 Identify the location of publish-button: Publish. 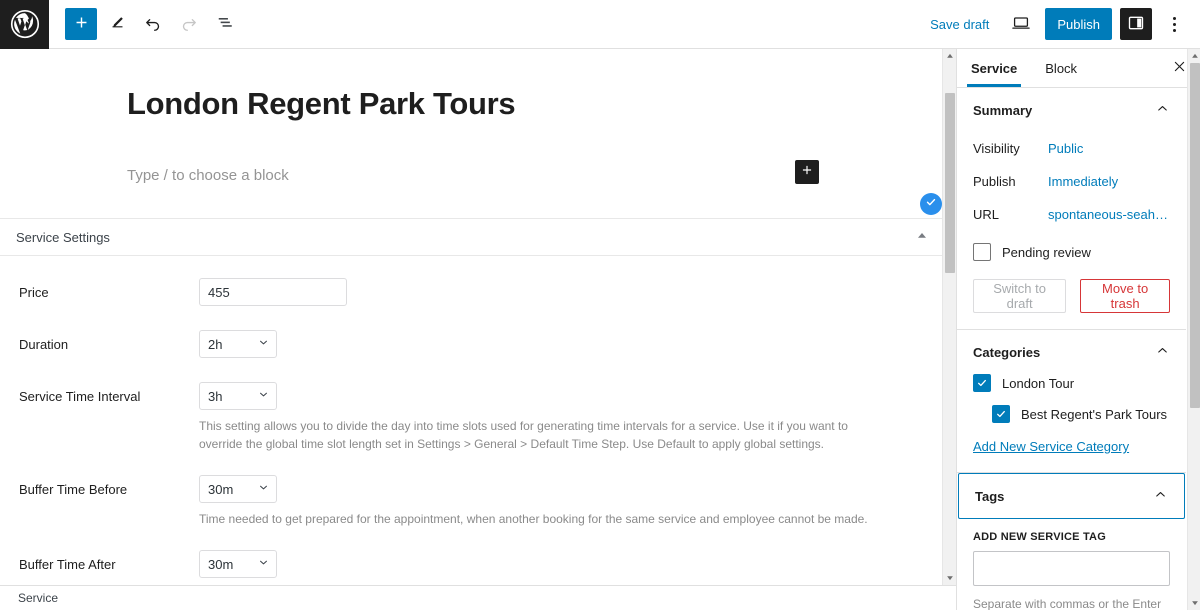
(1078, 24).